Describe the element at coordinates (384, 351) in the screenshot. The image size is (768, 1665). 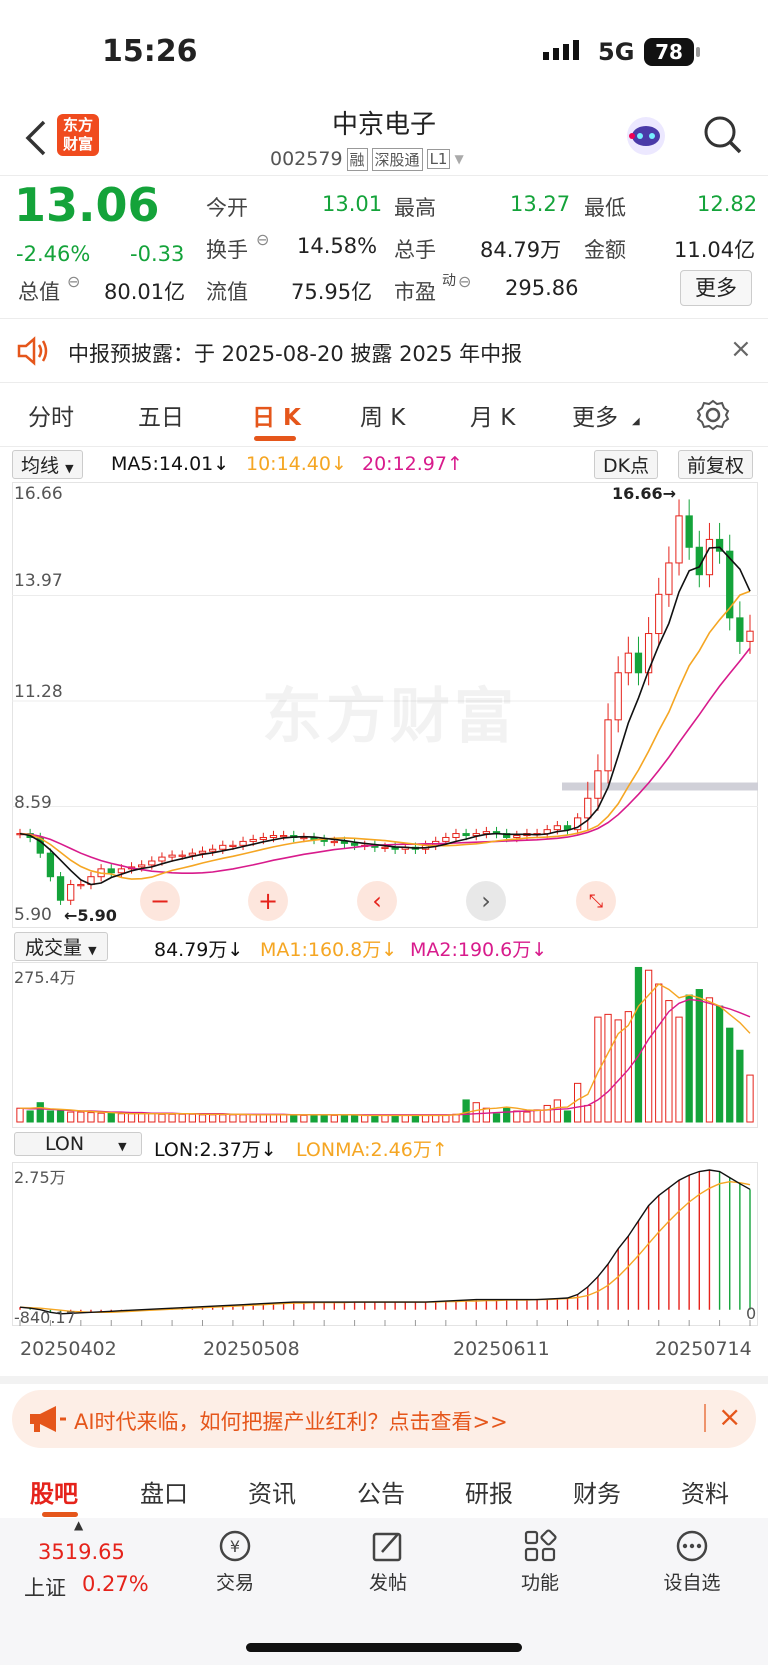
I see `notice-bar: 中报预披露：于 2025-08-20 披露 2025 年中报 ×` at that location.